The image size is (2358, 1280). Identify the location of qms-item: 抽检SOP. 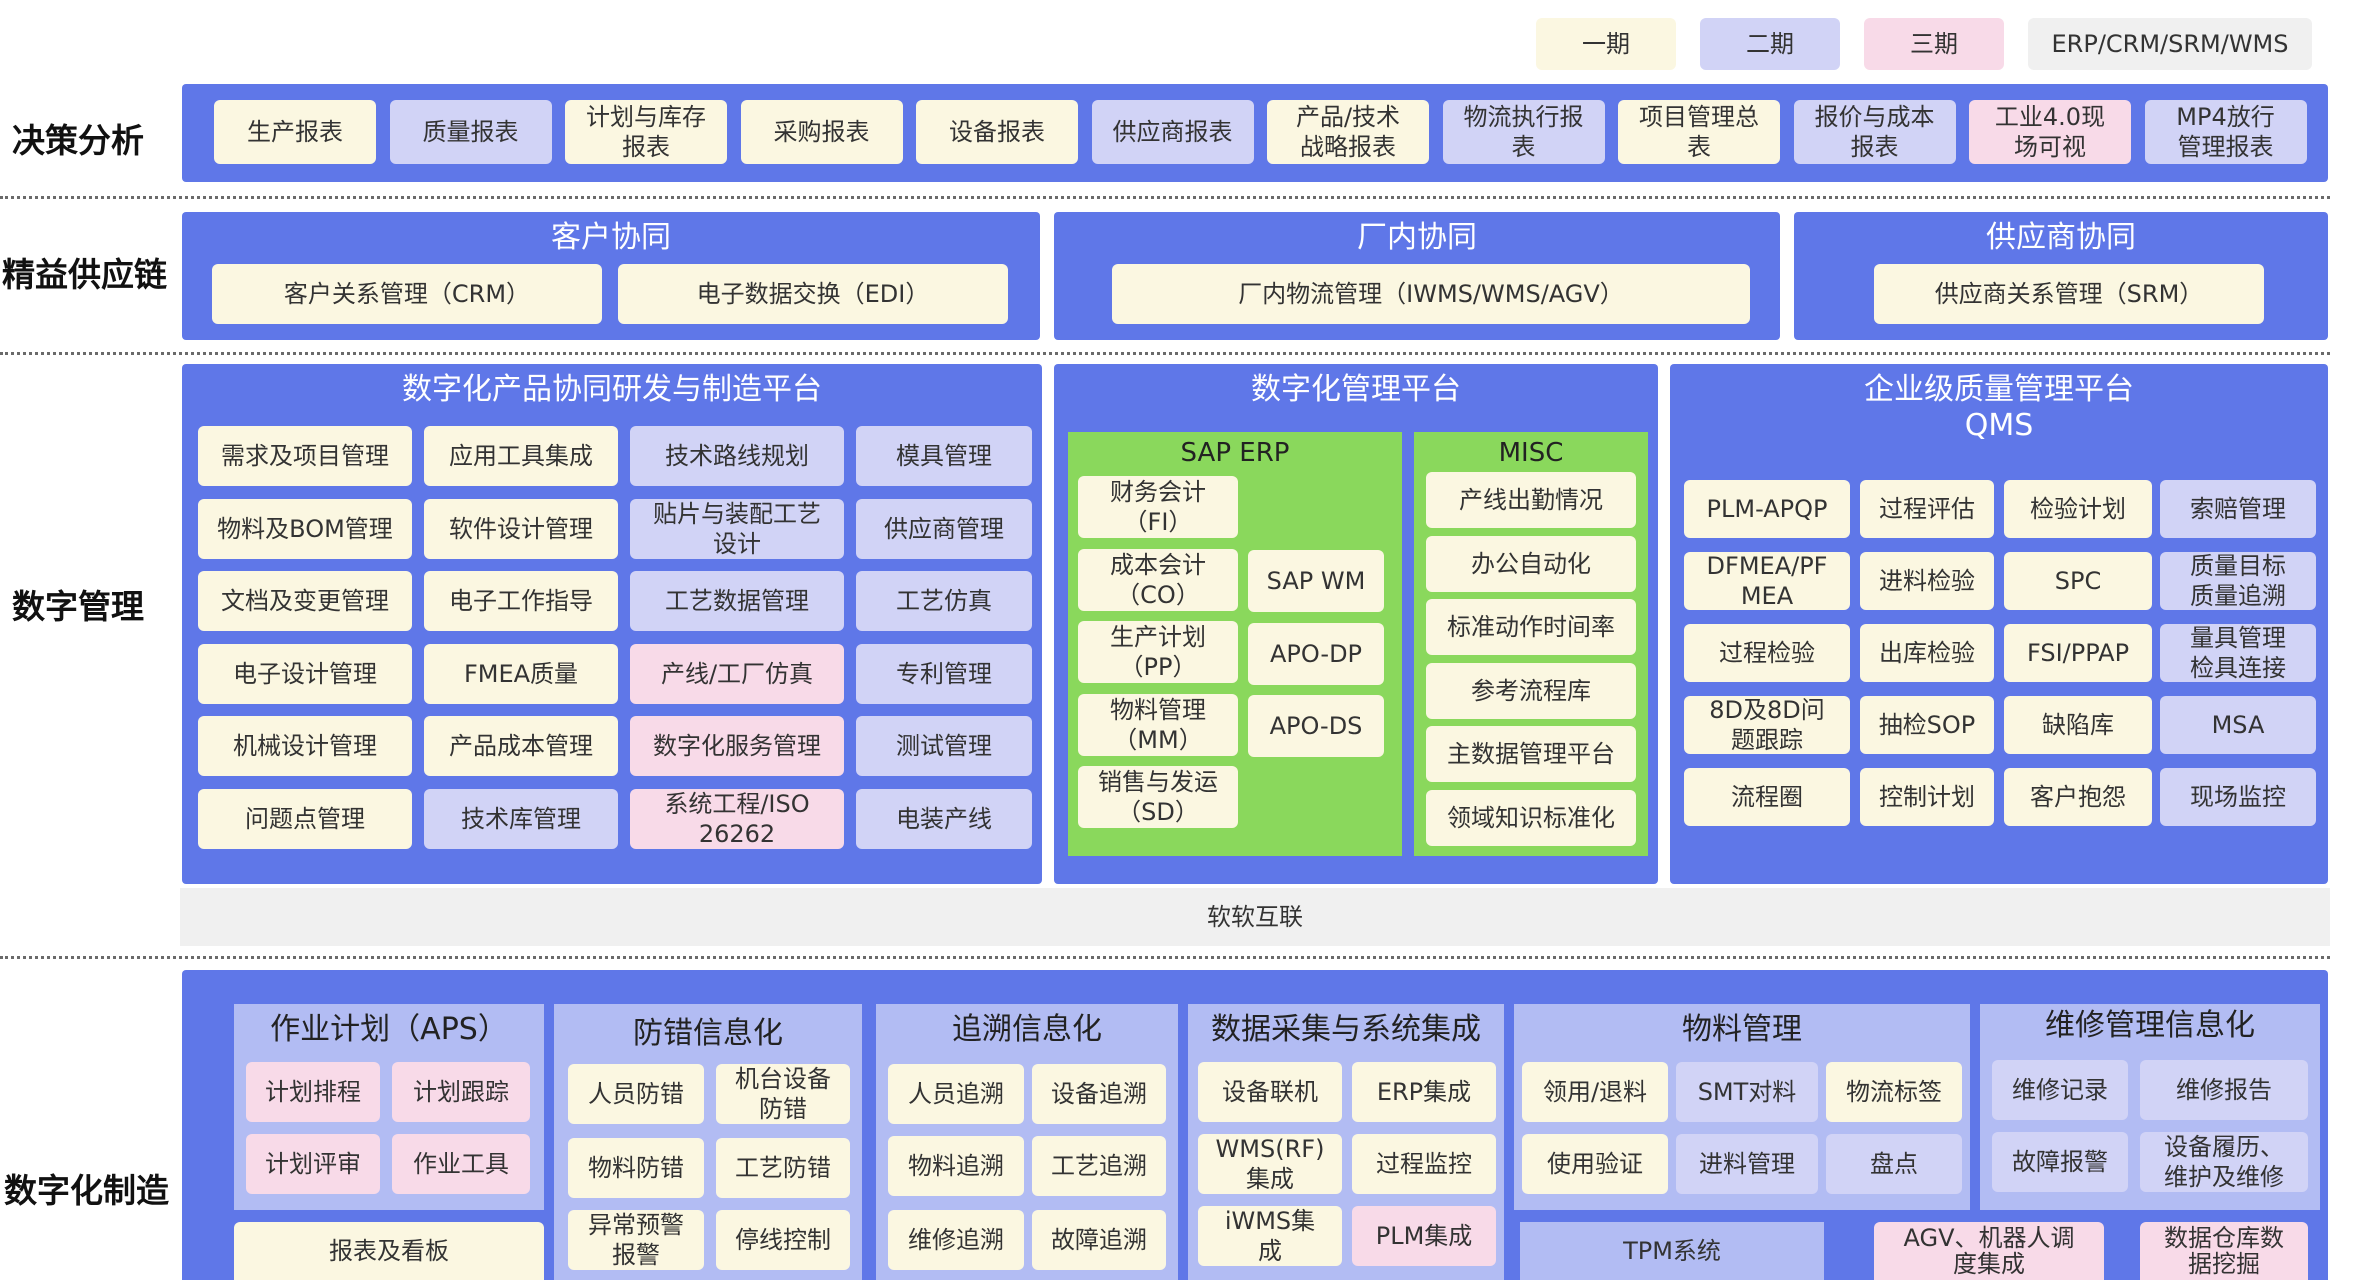
(1927, 725).